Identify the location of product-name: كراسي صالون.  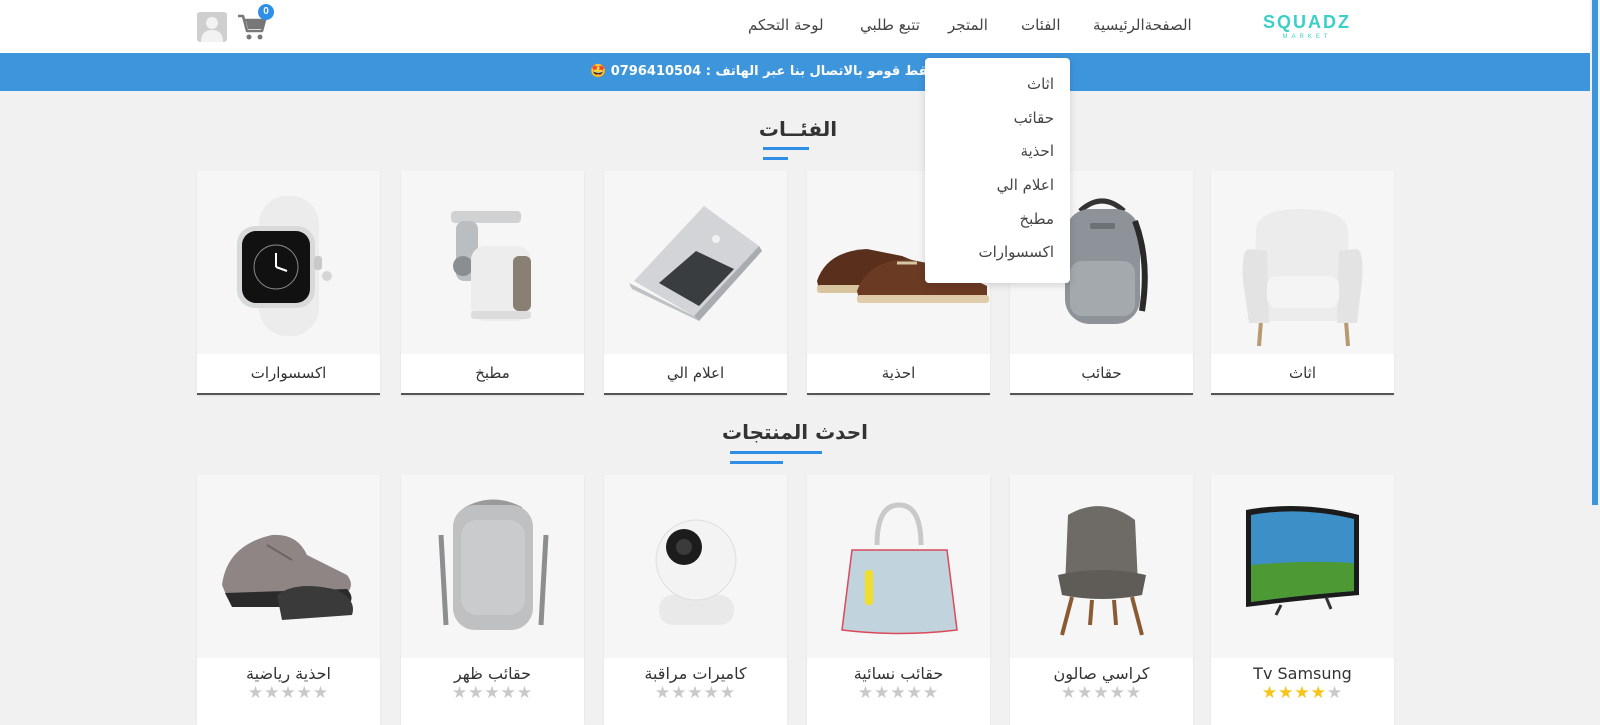
(1101, 670).